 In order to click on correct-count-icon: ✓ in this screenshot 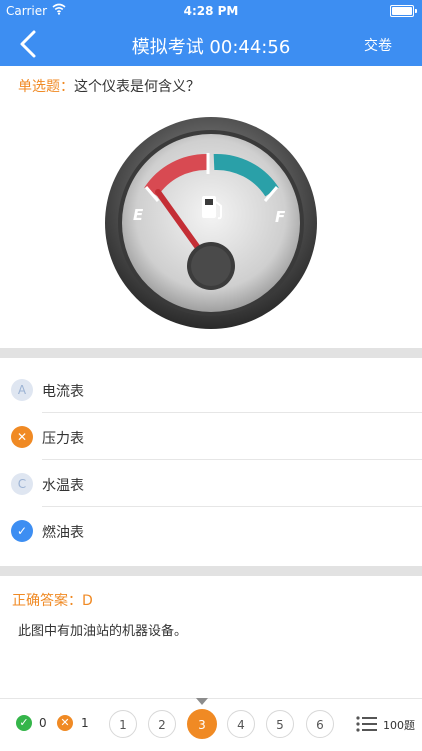, I will do `click(24, 723)`.